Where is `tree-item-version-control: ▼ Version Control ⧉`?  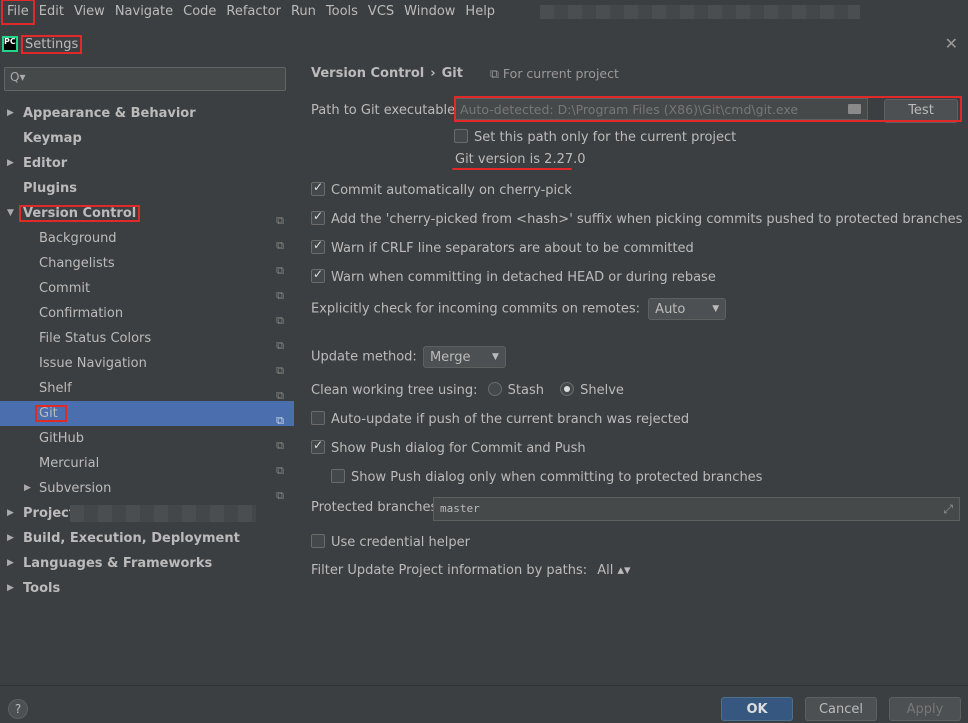 tree-item-version-control: ▼ Version Control ⧉ is located at coordinates (147, 214).